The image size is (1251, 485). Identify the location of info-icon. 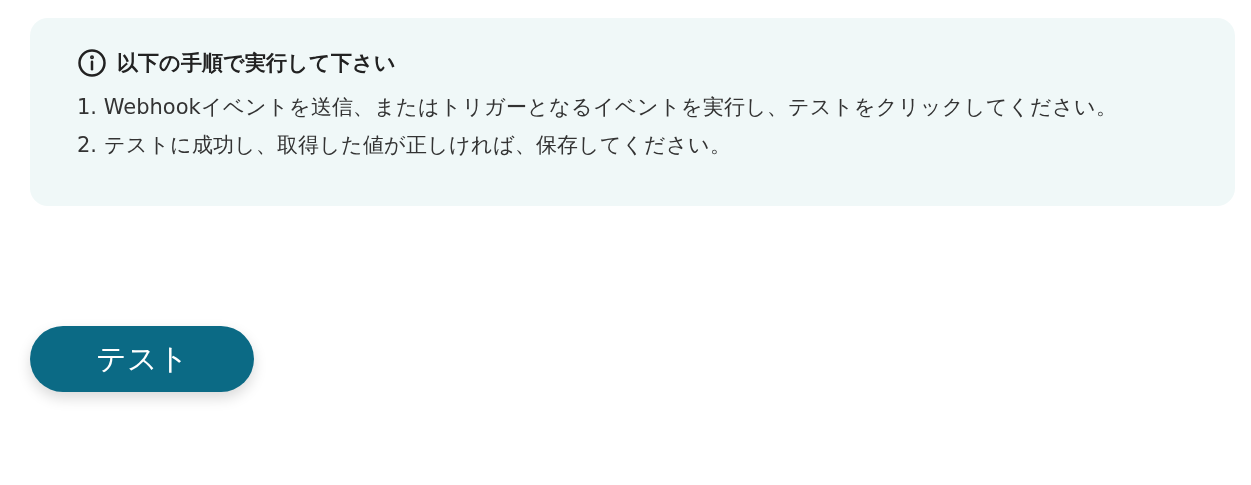
(92, 63).